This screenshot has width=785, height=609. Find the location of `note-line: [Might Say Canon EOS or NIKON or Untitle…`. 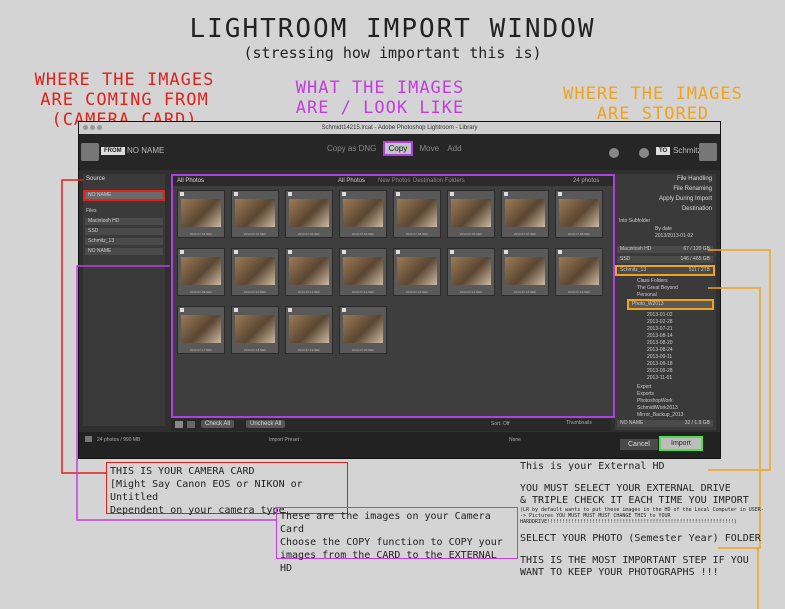

note-line: [Might Say Canon EOS or NIKON or Untitle… is located at coordinates (206, 491).